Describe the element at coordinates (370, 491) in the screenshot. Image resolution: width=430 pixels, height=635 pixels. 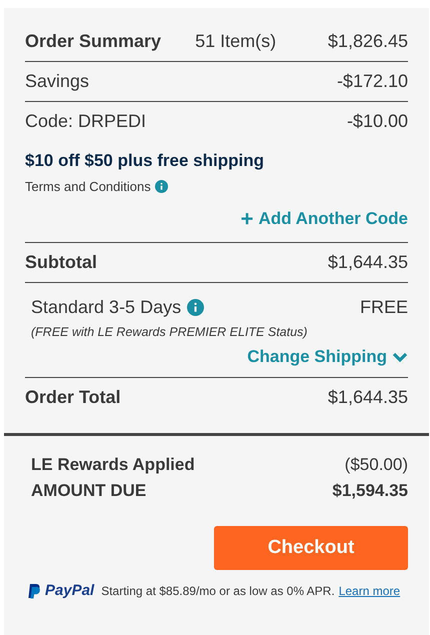
I see `amount-due-value: $1,594.35` at that location.